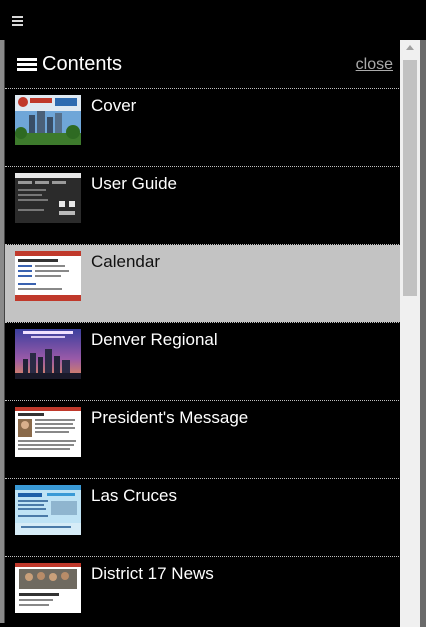  Describe the element at coordinates (48, 510) in the screenshot. I see `las-cruces-thumbnail` at that location.